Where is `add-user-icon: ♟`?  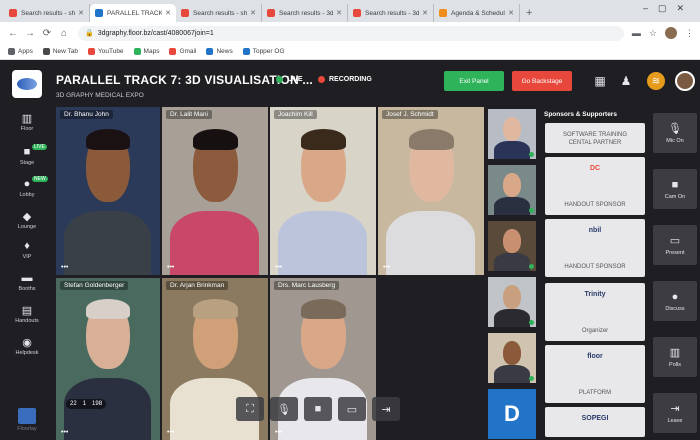
add-user-icon: ♟ is located at coordinates (626, 81).